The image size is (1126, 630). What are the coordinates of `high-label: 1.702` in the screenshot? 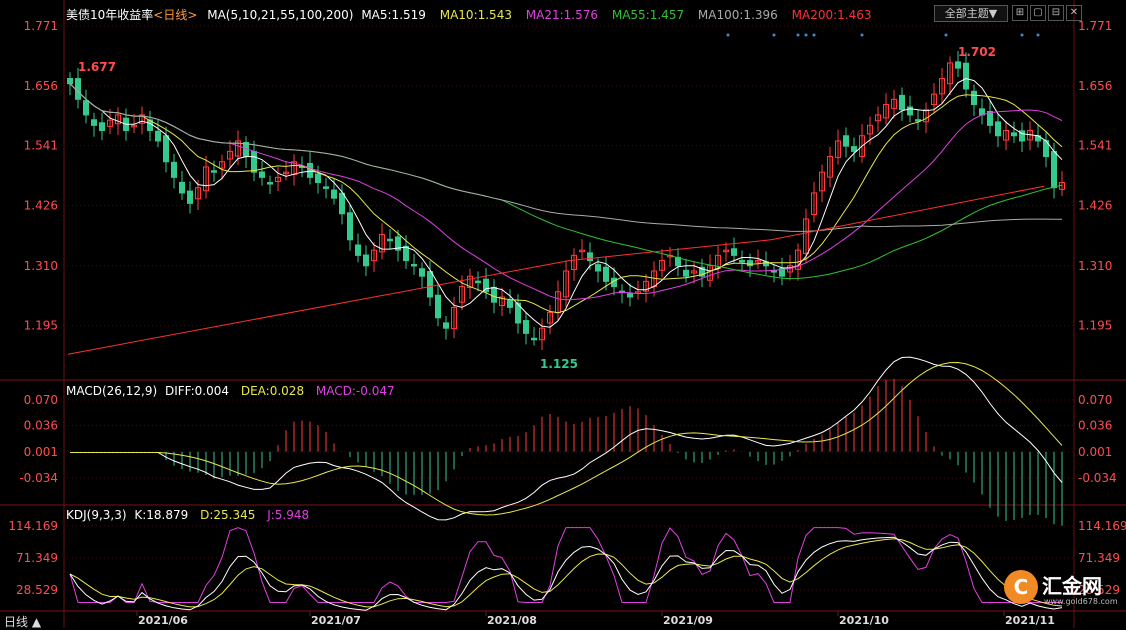 It's located at (977, 52).